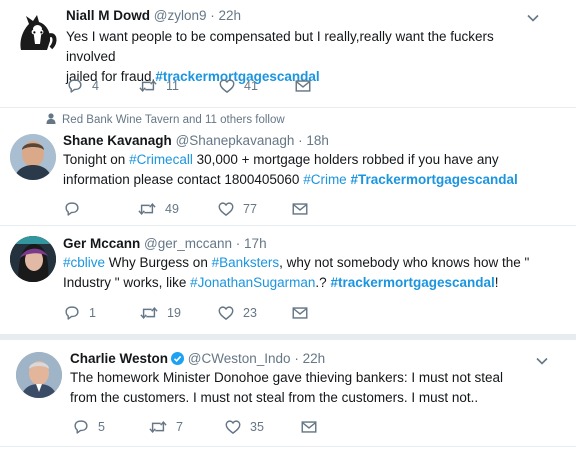 Image resolution: width=576 pixels, height=455 pixels. I want to click on like-count: 77, so click(250, 209).